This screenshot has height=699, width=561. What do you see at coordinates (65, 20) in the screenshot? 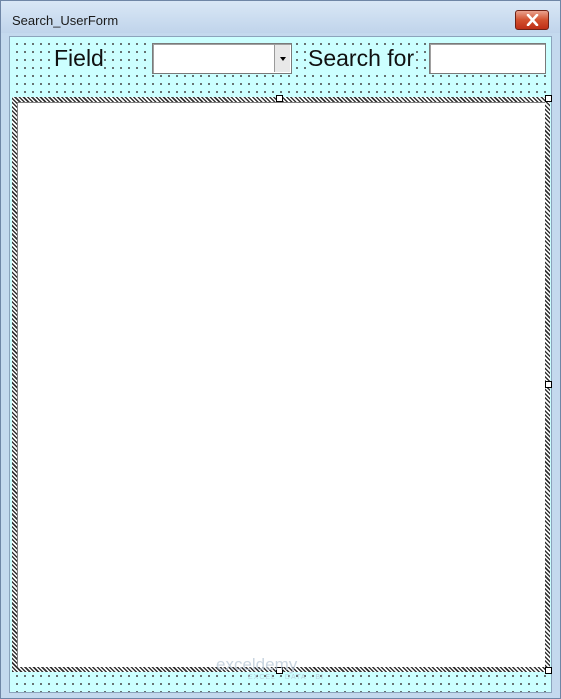
I see `window-title: Search_UserForm` at bounding box center [65, 20].